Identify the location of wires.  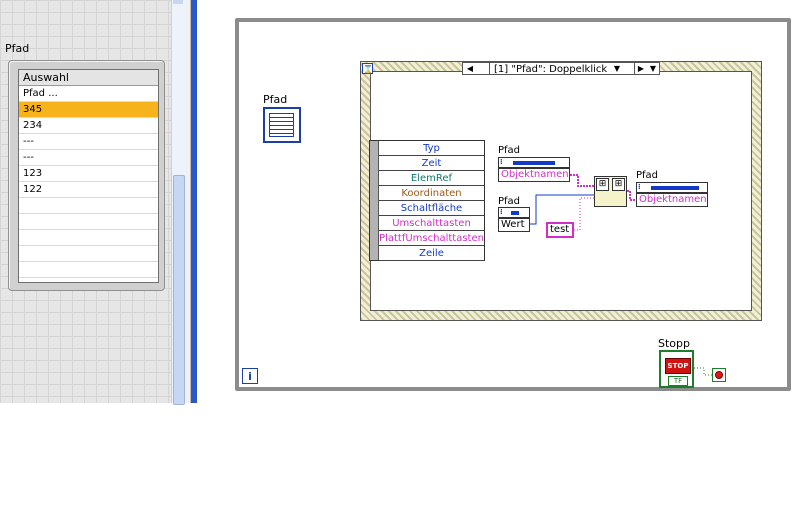
(621, 275).